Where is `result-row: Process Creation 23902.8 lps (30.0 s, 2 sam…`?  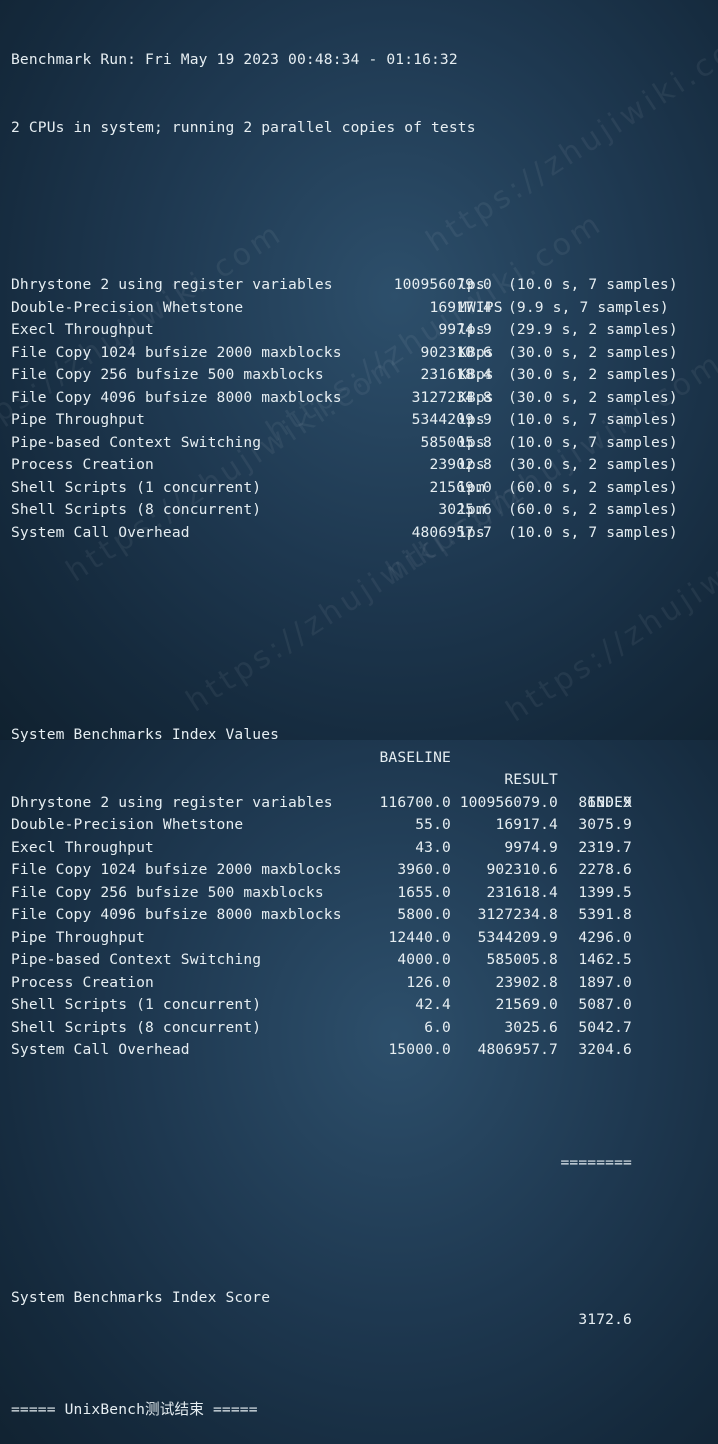 result-row: Process Creation 23902.8 lps (30.0 s, 2 sam… is located at coordinates (344, 465).